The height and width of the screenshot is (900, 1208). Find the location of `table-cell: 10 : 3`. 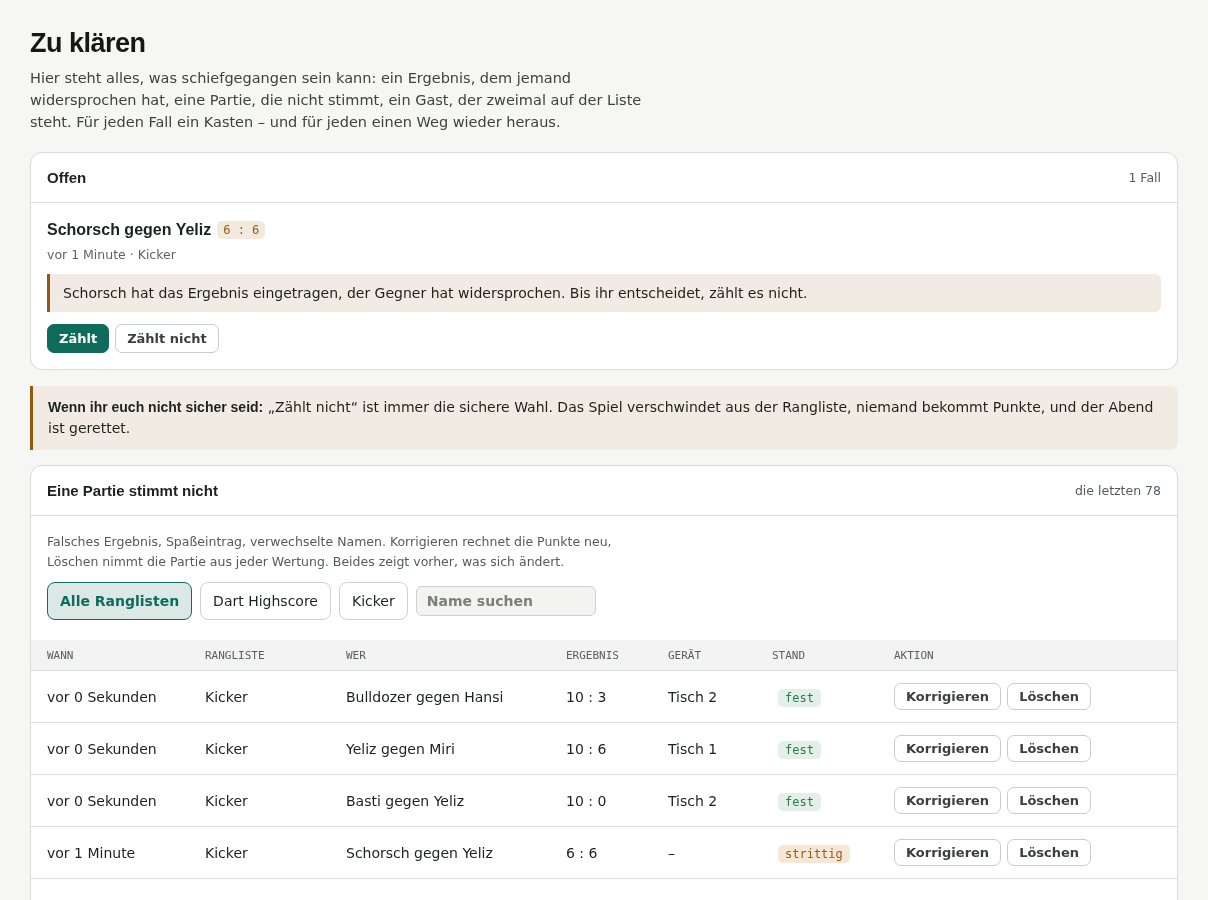

table-cell: 10 : 3 is located at coordinates (601, 696).